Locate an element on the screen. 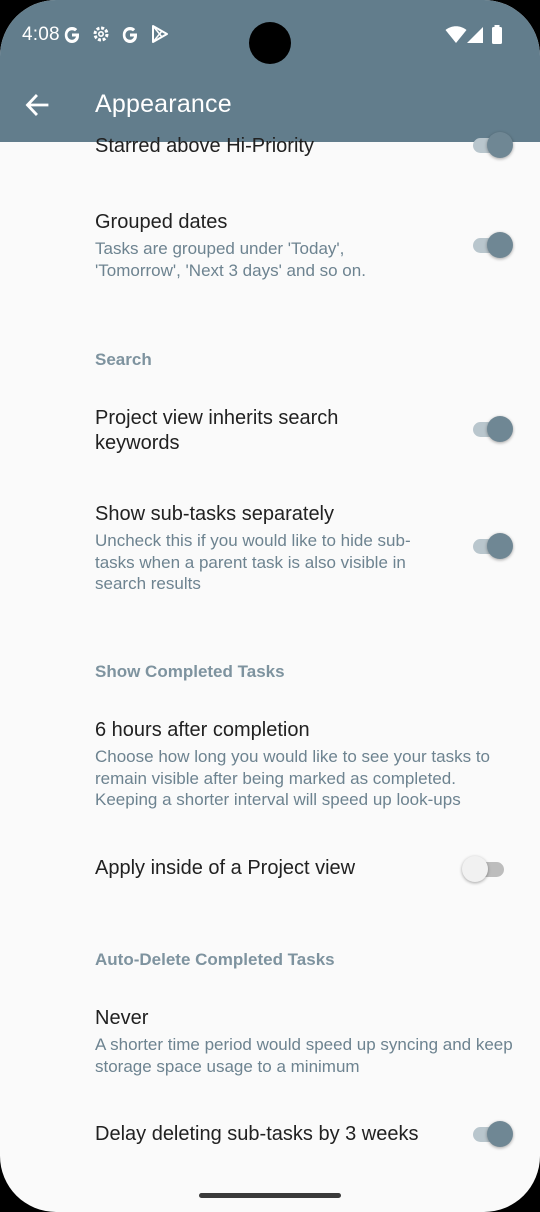 This screenshot has width=540, height=1212. pref-project-view-inherits-search: Project view inherits search keywords is located at coordinates (270, 428).